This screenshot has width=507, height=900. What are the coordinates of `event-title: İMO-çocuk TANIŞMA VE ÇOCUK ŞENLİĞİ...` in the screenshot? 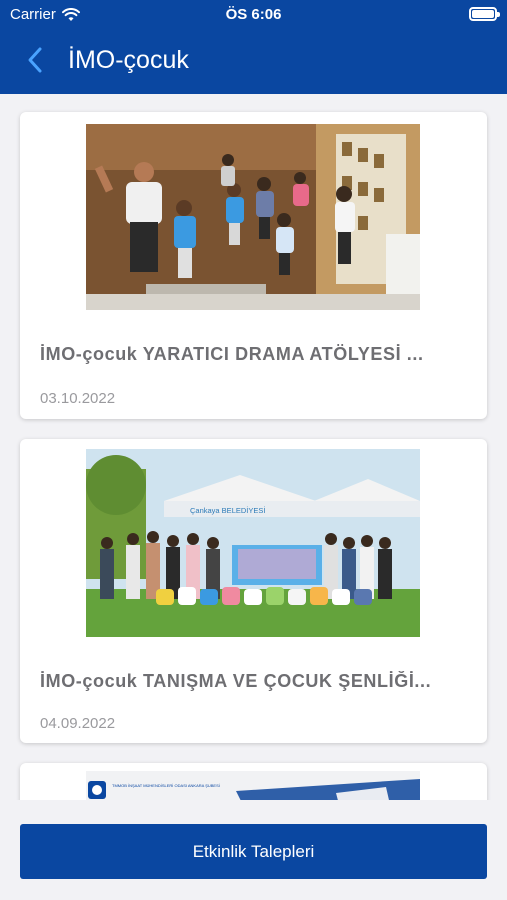 It's located at (236, 681).